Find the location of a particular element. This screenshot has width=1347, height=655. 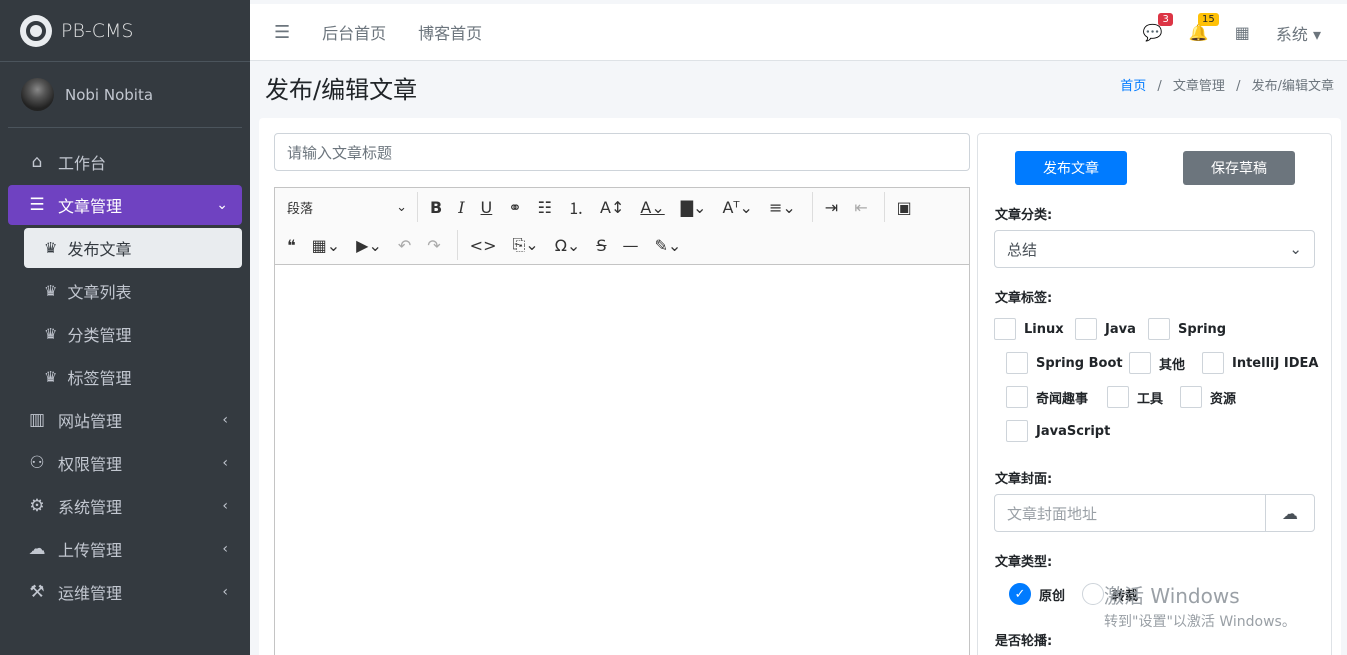

carousel-label: 是否轮播: is located at coordinates (1024, 641).